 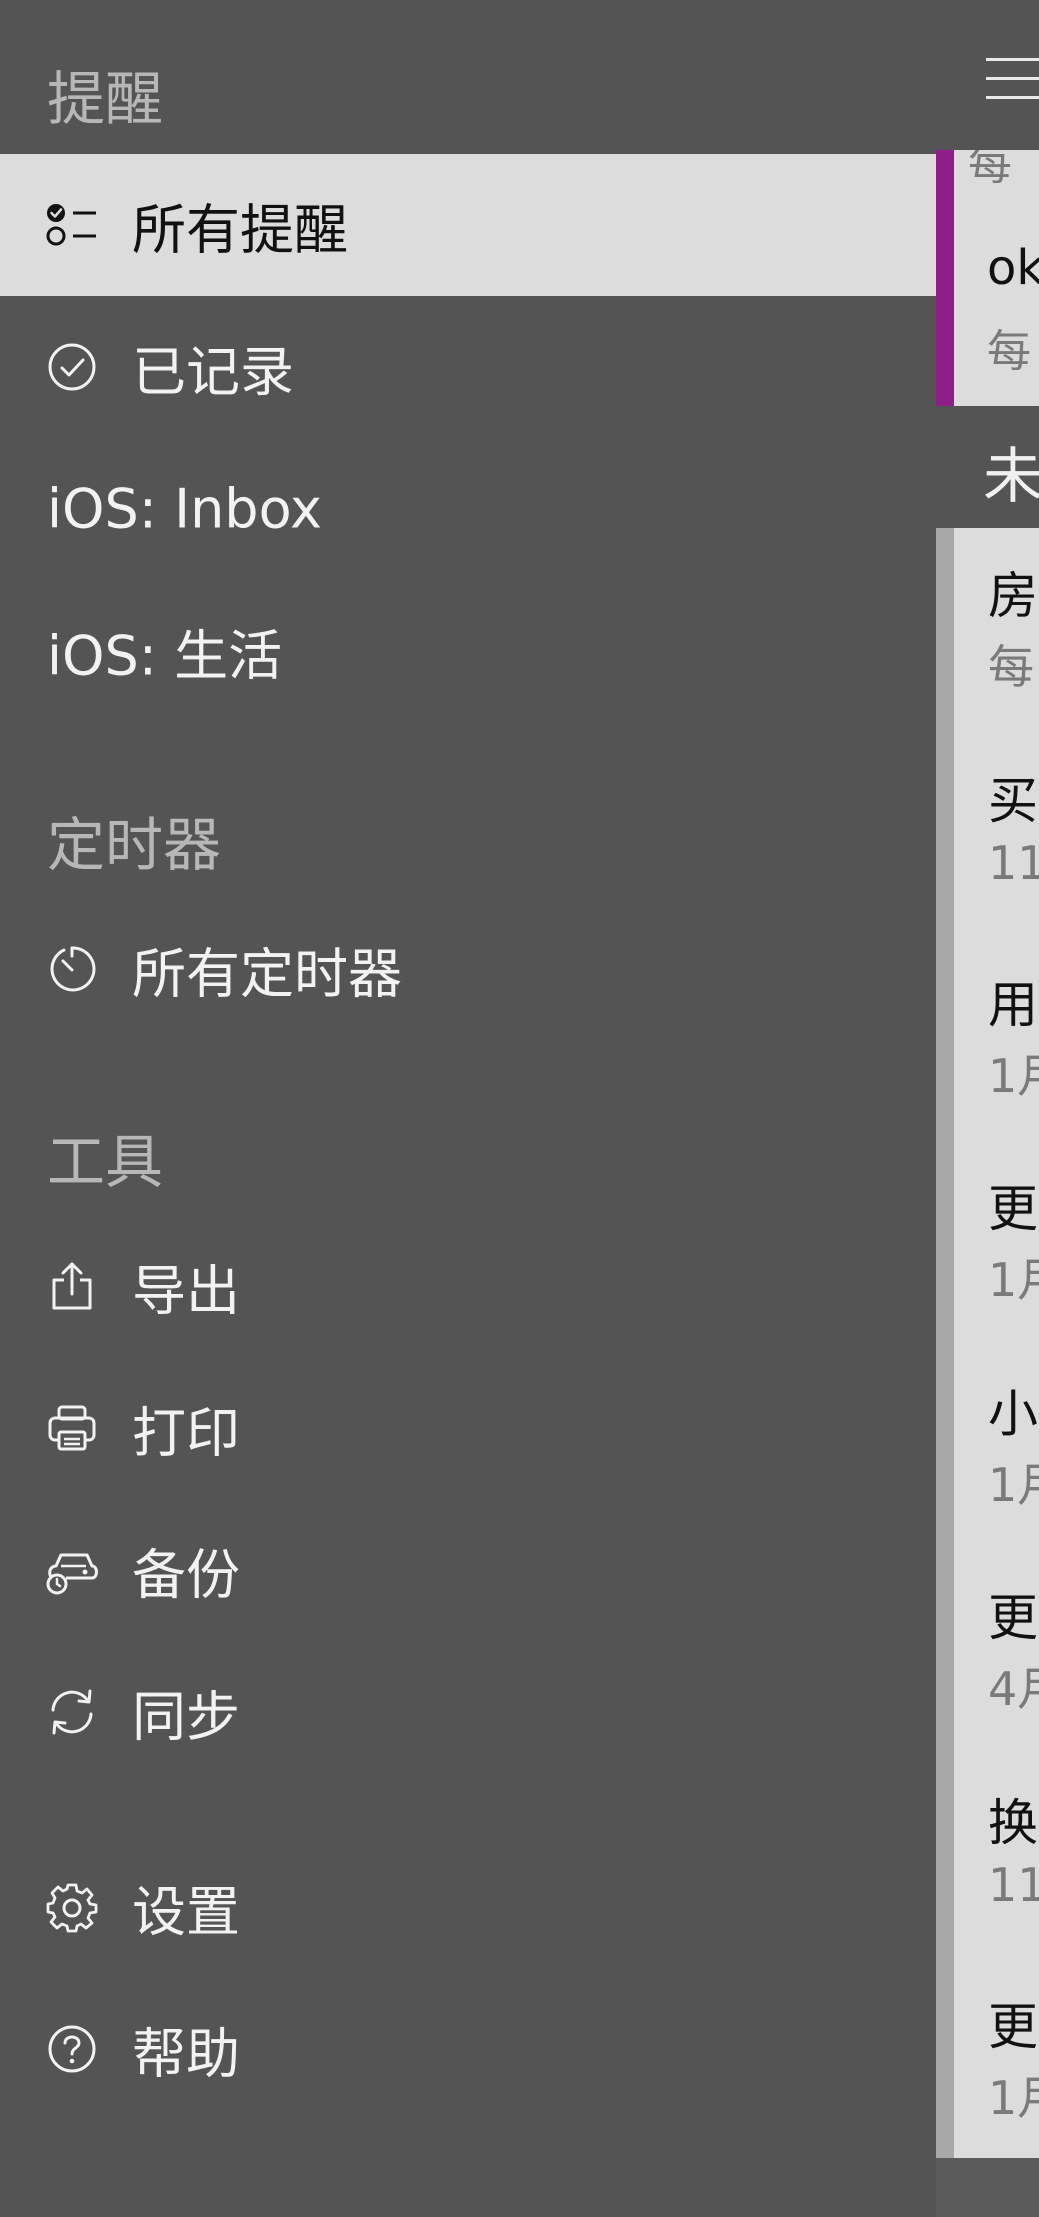 What do you see at coordinates (468, 1907) in the screenshot?
I see `nav-item-settings: 设置` at bounding box center [468, 1907].